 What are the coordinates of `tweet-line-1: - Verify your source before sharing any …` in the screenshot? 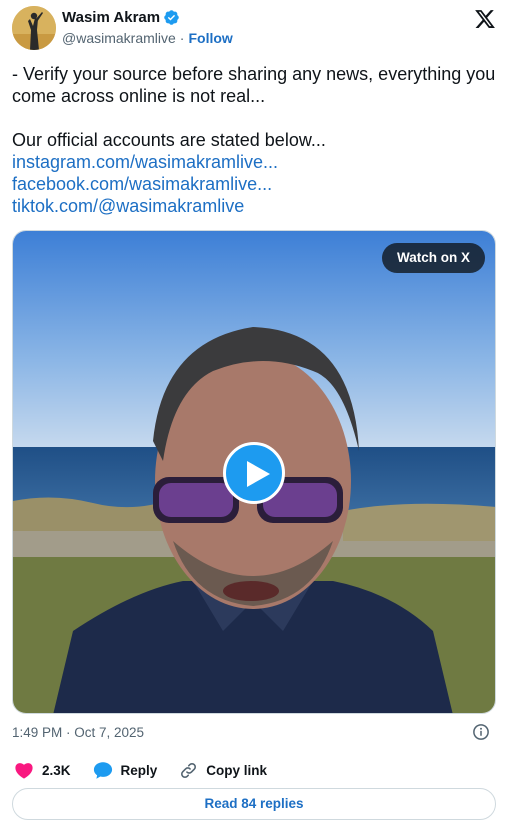 It's located at (254, 85).